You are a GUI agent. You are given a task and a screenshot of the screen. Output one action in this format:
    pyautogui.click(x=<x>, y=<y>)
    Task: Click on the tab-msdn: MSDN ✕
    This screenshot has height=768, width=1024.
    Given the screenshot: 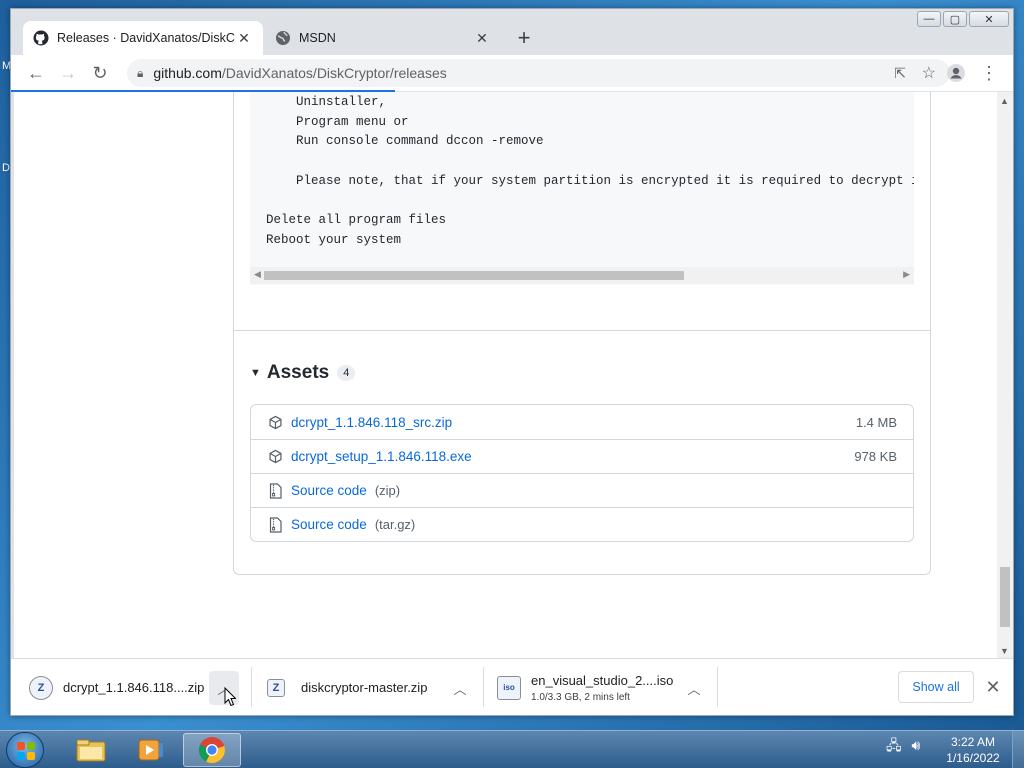 What is the action you would take?
    pyautogui.click(x=383, y=38)
    